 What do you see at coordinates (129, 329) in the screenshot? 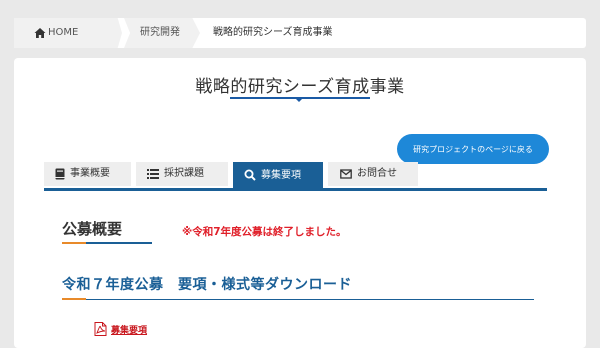
I see `pdf-download-link: 募集要項` at bounding box center [129, 329].